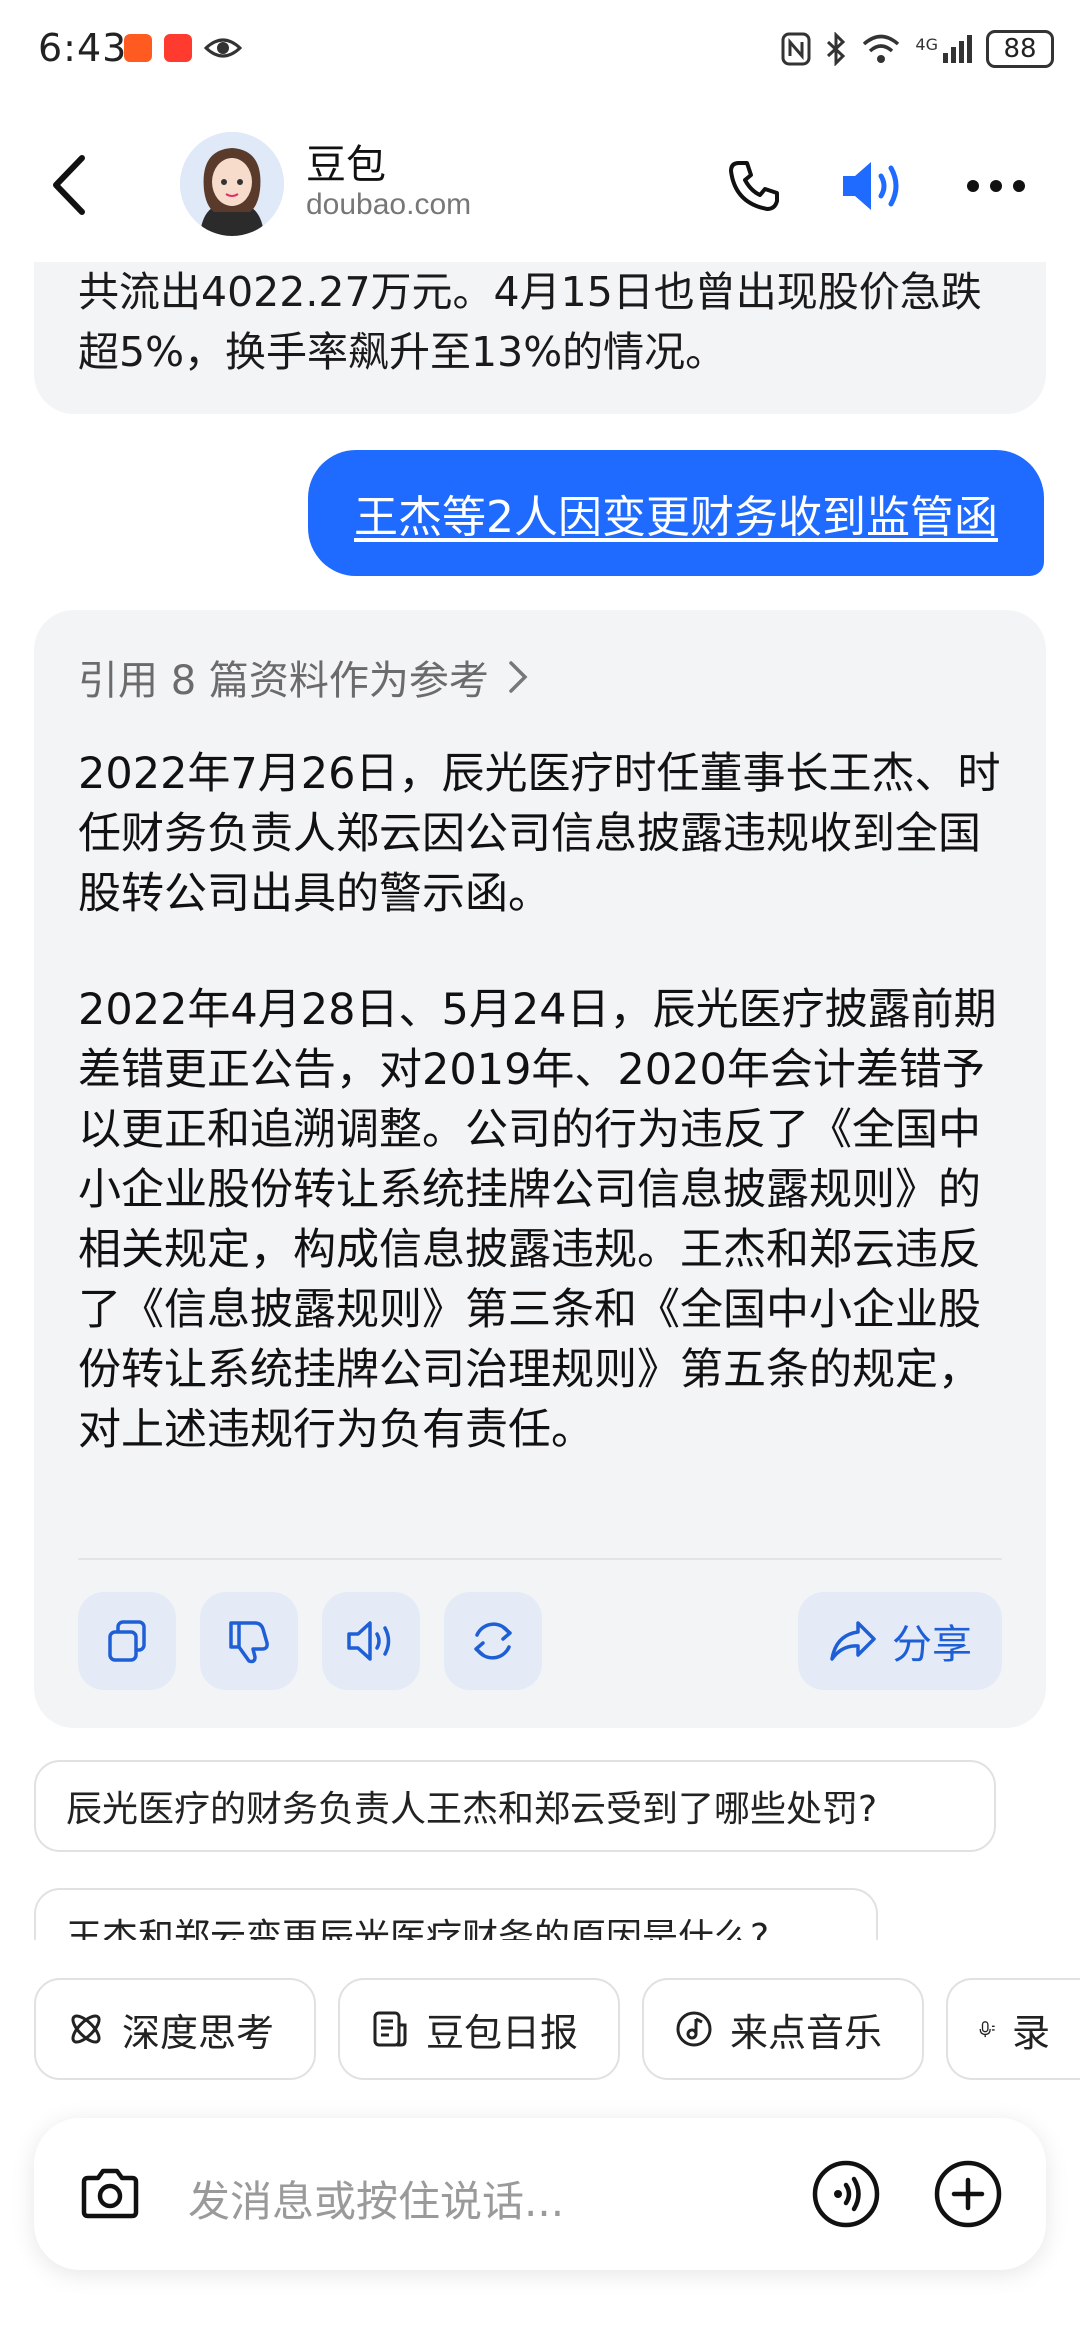 Image resolution: width=1080 pixels, height=2340 pixels. Describe the element at coordinates (943, 49) in the screenshot. I see `signal-icon: 4G` at that location.